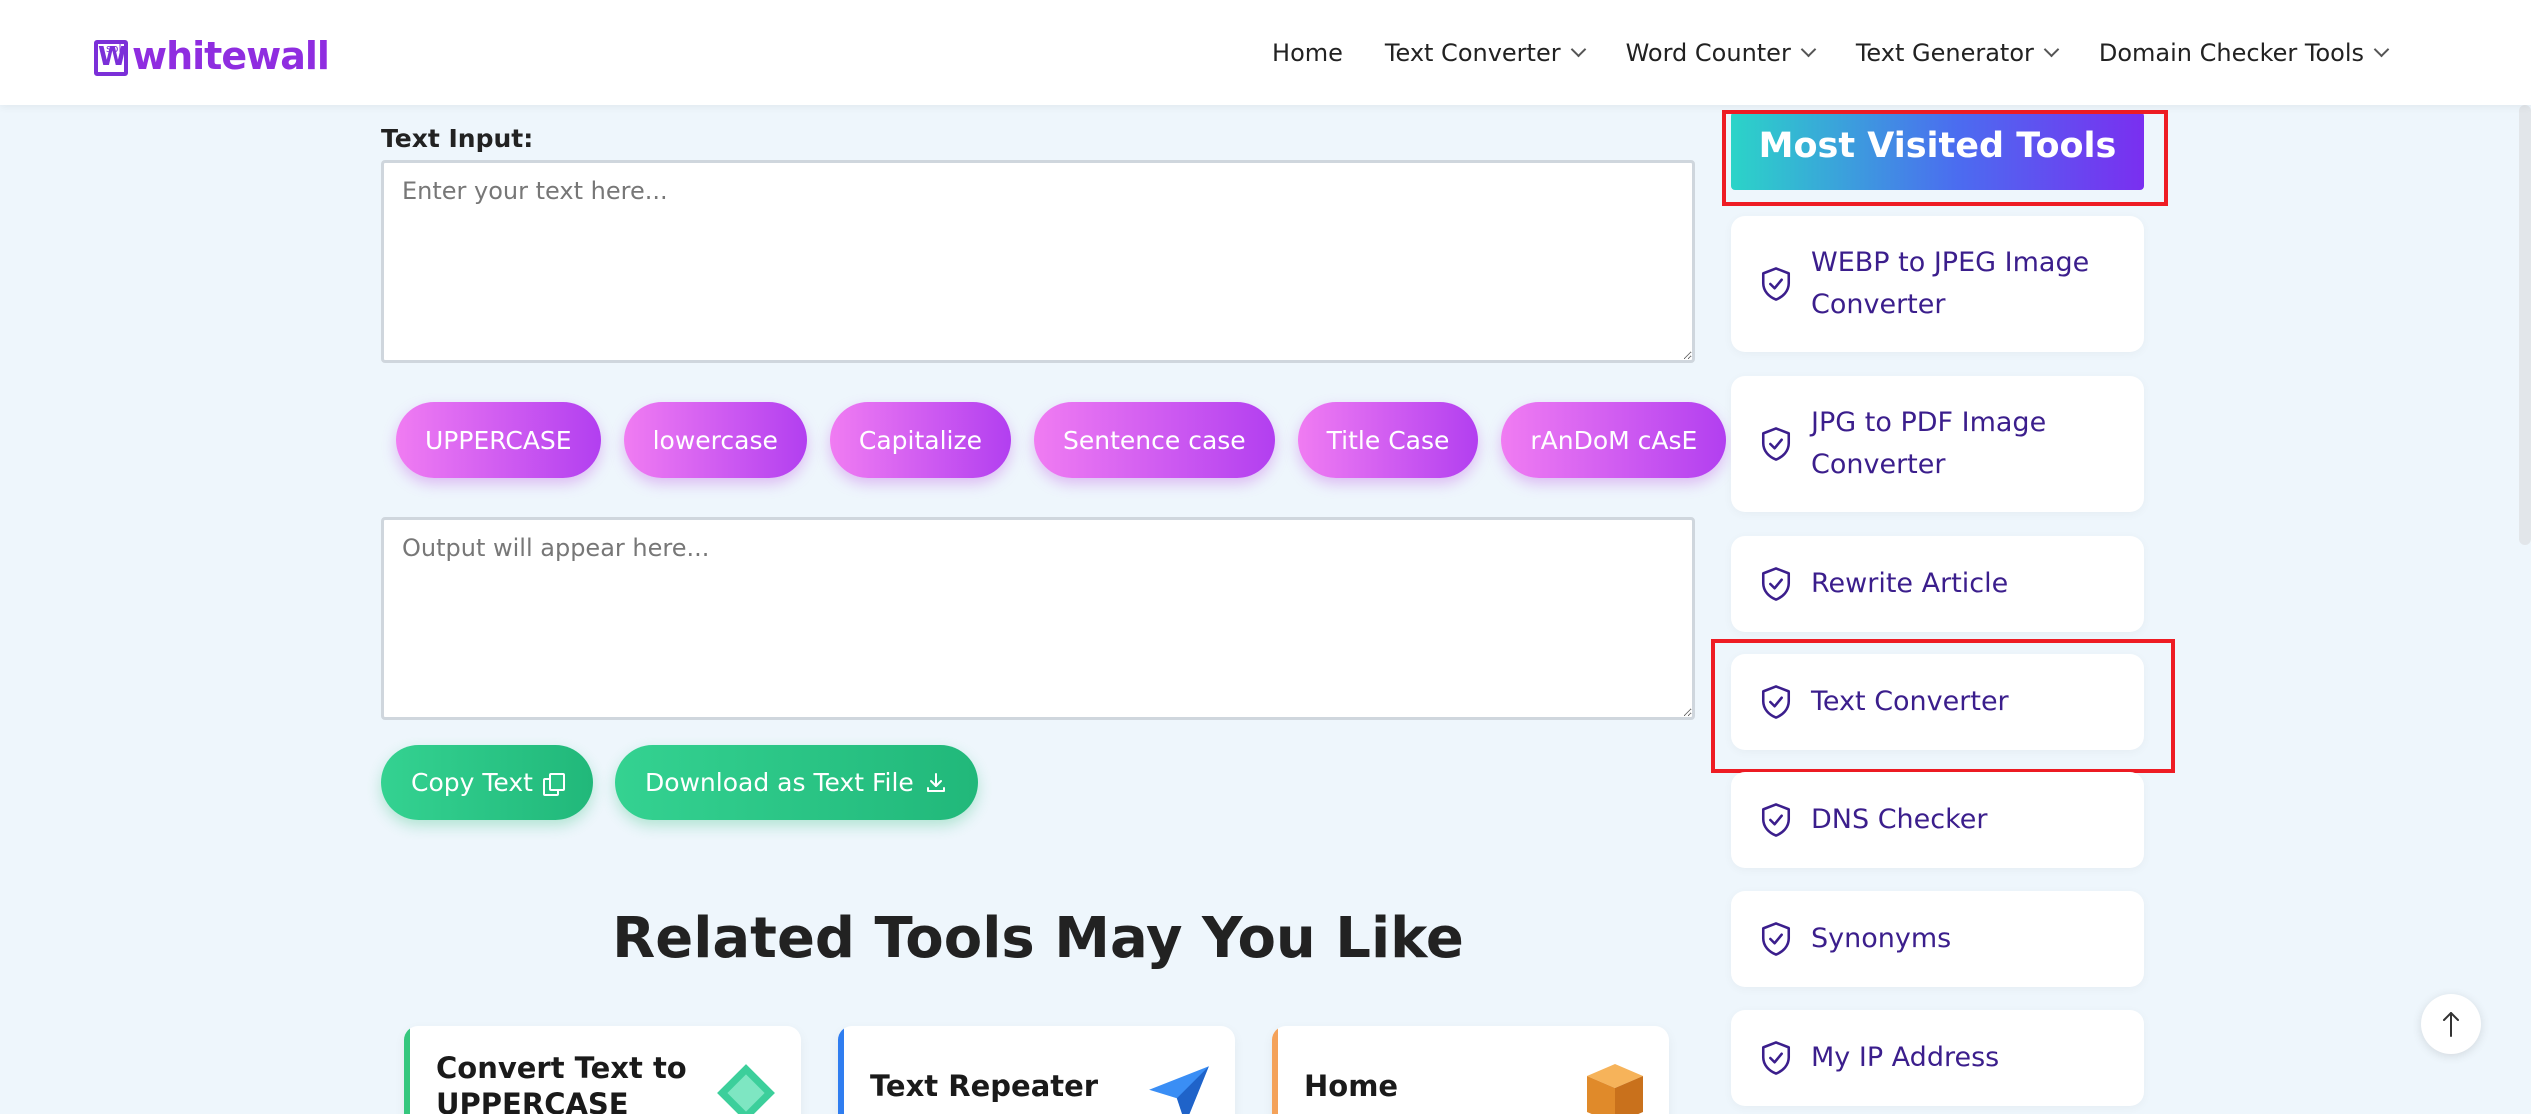 The height and width of the screenshot is (1114, 2531). What do you see at coordinates (1179, 1090) in the screenshot?
I see `paper-plane-icon` at bounding box center [1179, 1090].